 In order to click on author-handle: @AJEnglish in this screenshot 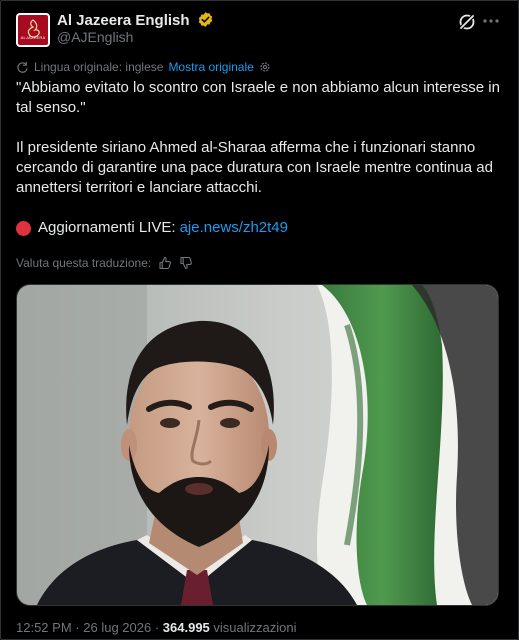, I will do `click(95, 37)`.